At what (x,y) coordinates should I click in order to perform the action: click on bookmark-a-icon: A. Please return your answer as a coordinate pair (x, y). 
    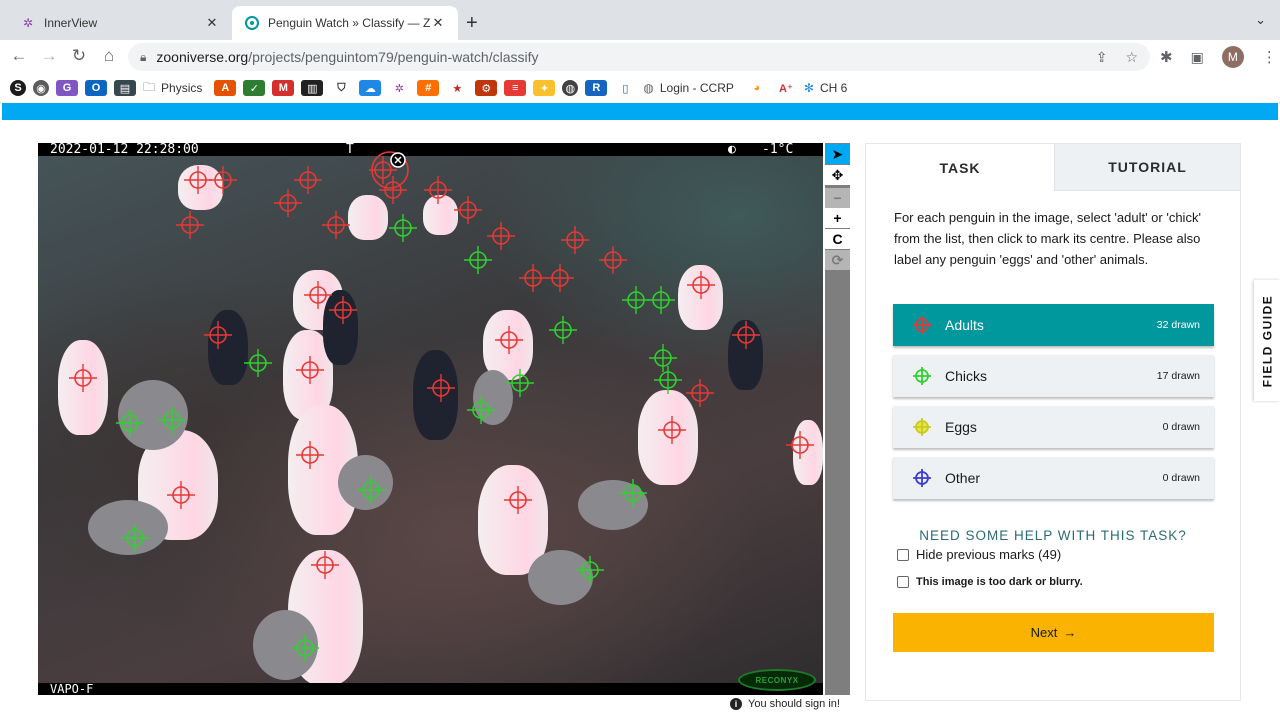
    Looking at the image, I should click on (225, 88).